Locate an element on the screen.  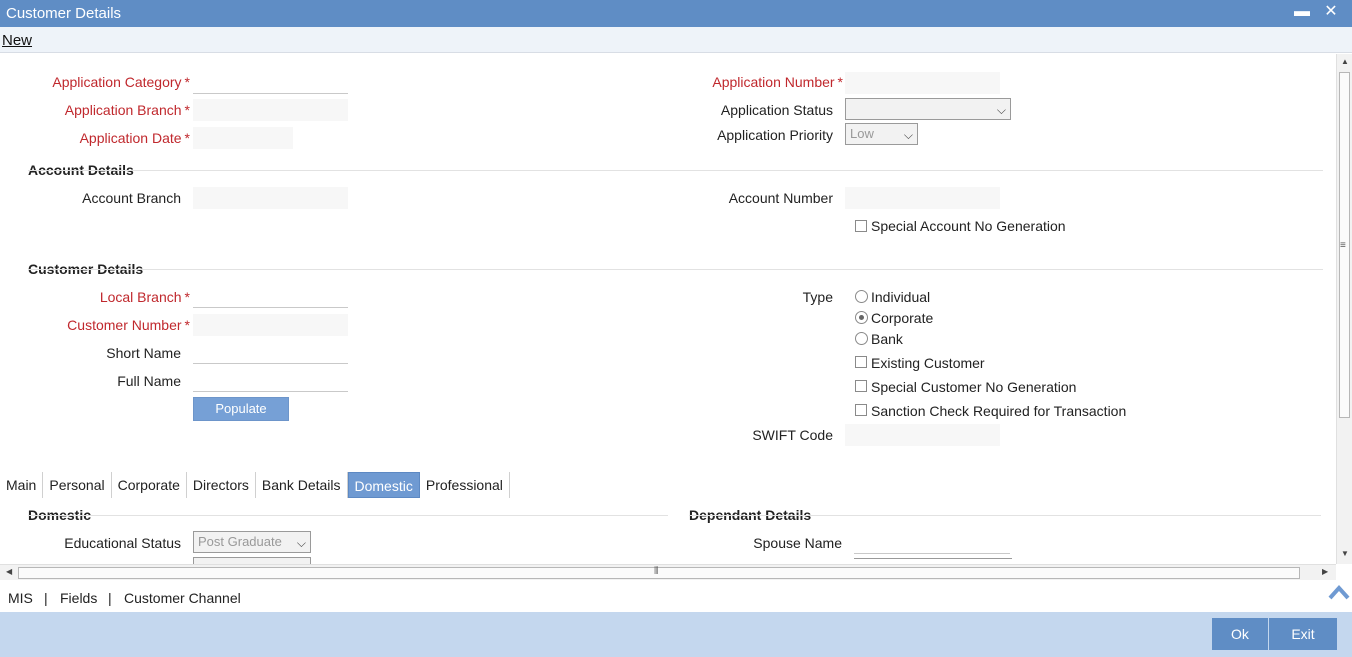
application-date-label: Application Date * is located at coordinates (134, 138).